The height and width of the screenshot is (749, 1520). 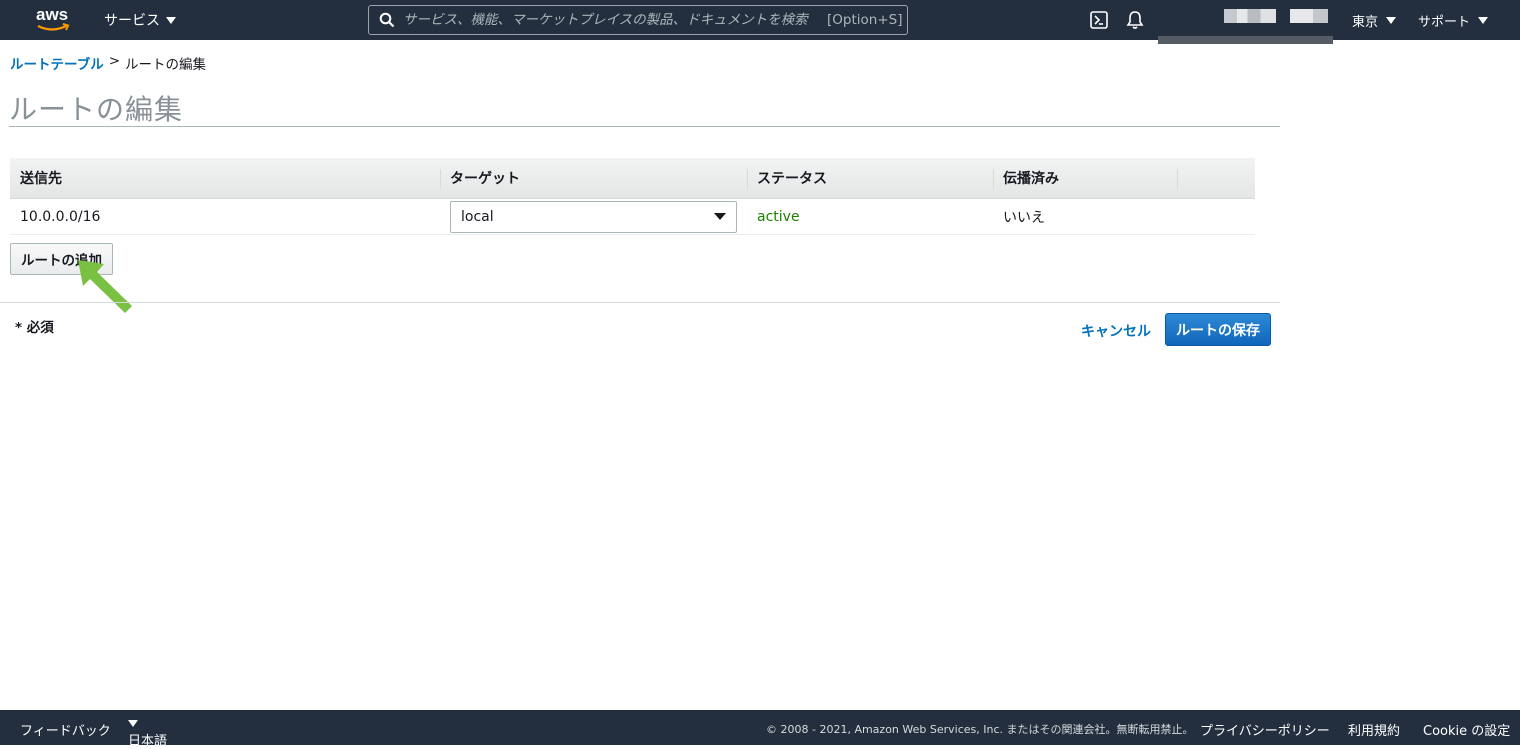 I want to click on search-icon, so click(x=387, y=20).